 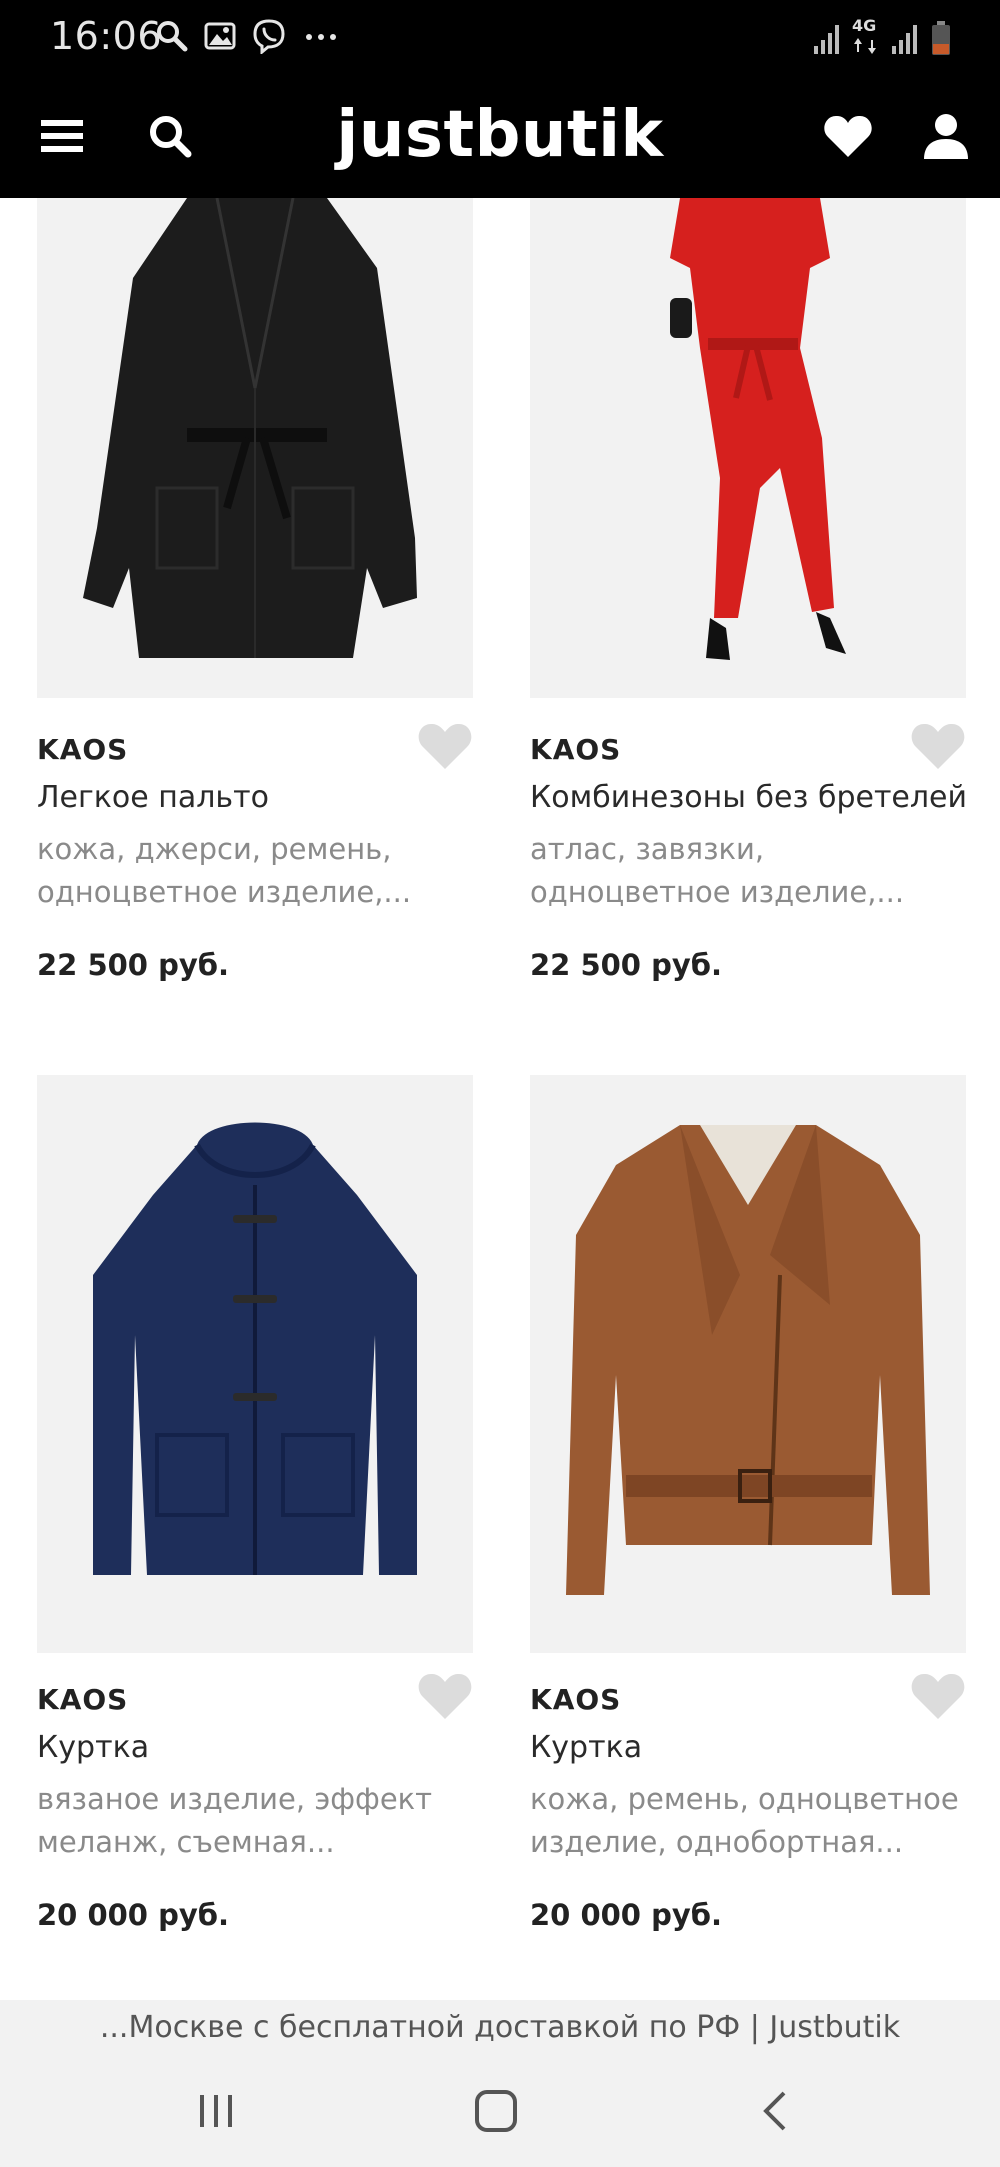 I want to click on network-4g-icon: 4G, so click(x=866, y=37).